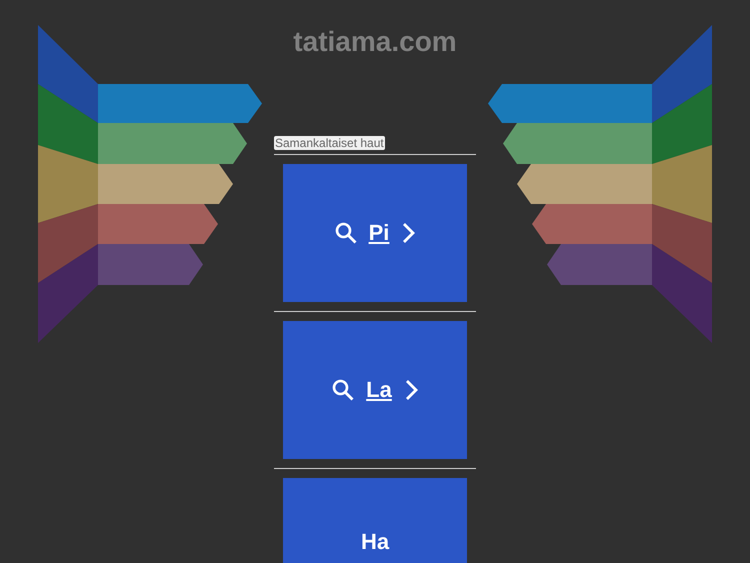 Image resolution: width=750 pixels, height=563 pixels. Describe the element at coordinates (379, 233) in the screenshot. I see `result-link: Pi` at that location.